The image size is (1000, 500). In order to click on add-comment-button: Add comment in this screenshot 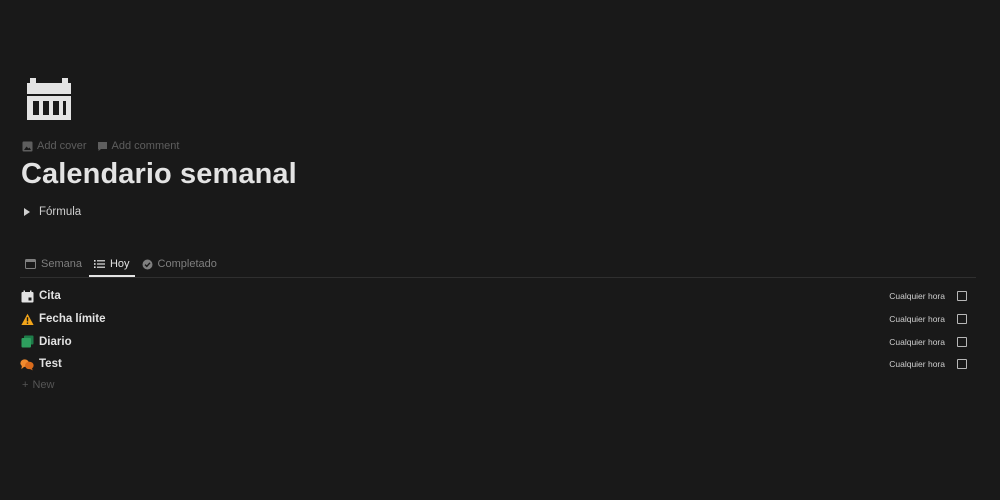, I will do `click(138, 146)`.